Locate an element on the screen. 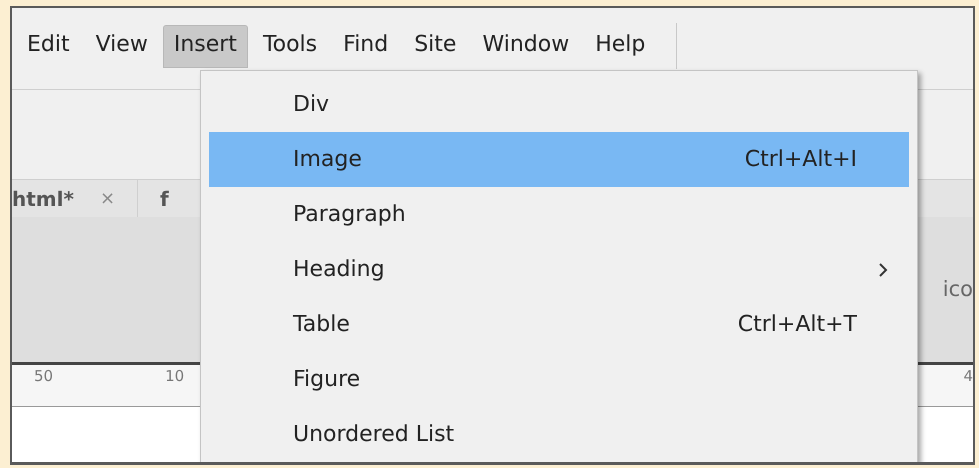  tab-label: f is located at coordinates (164, 198).